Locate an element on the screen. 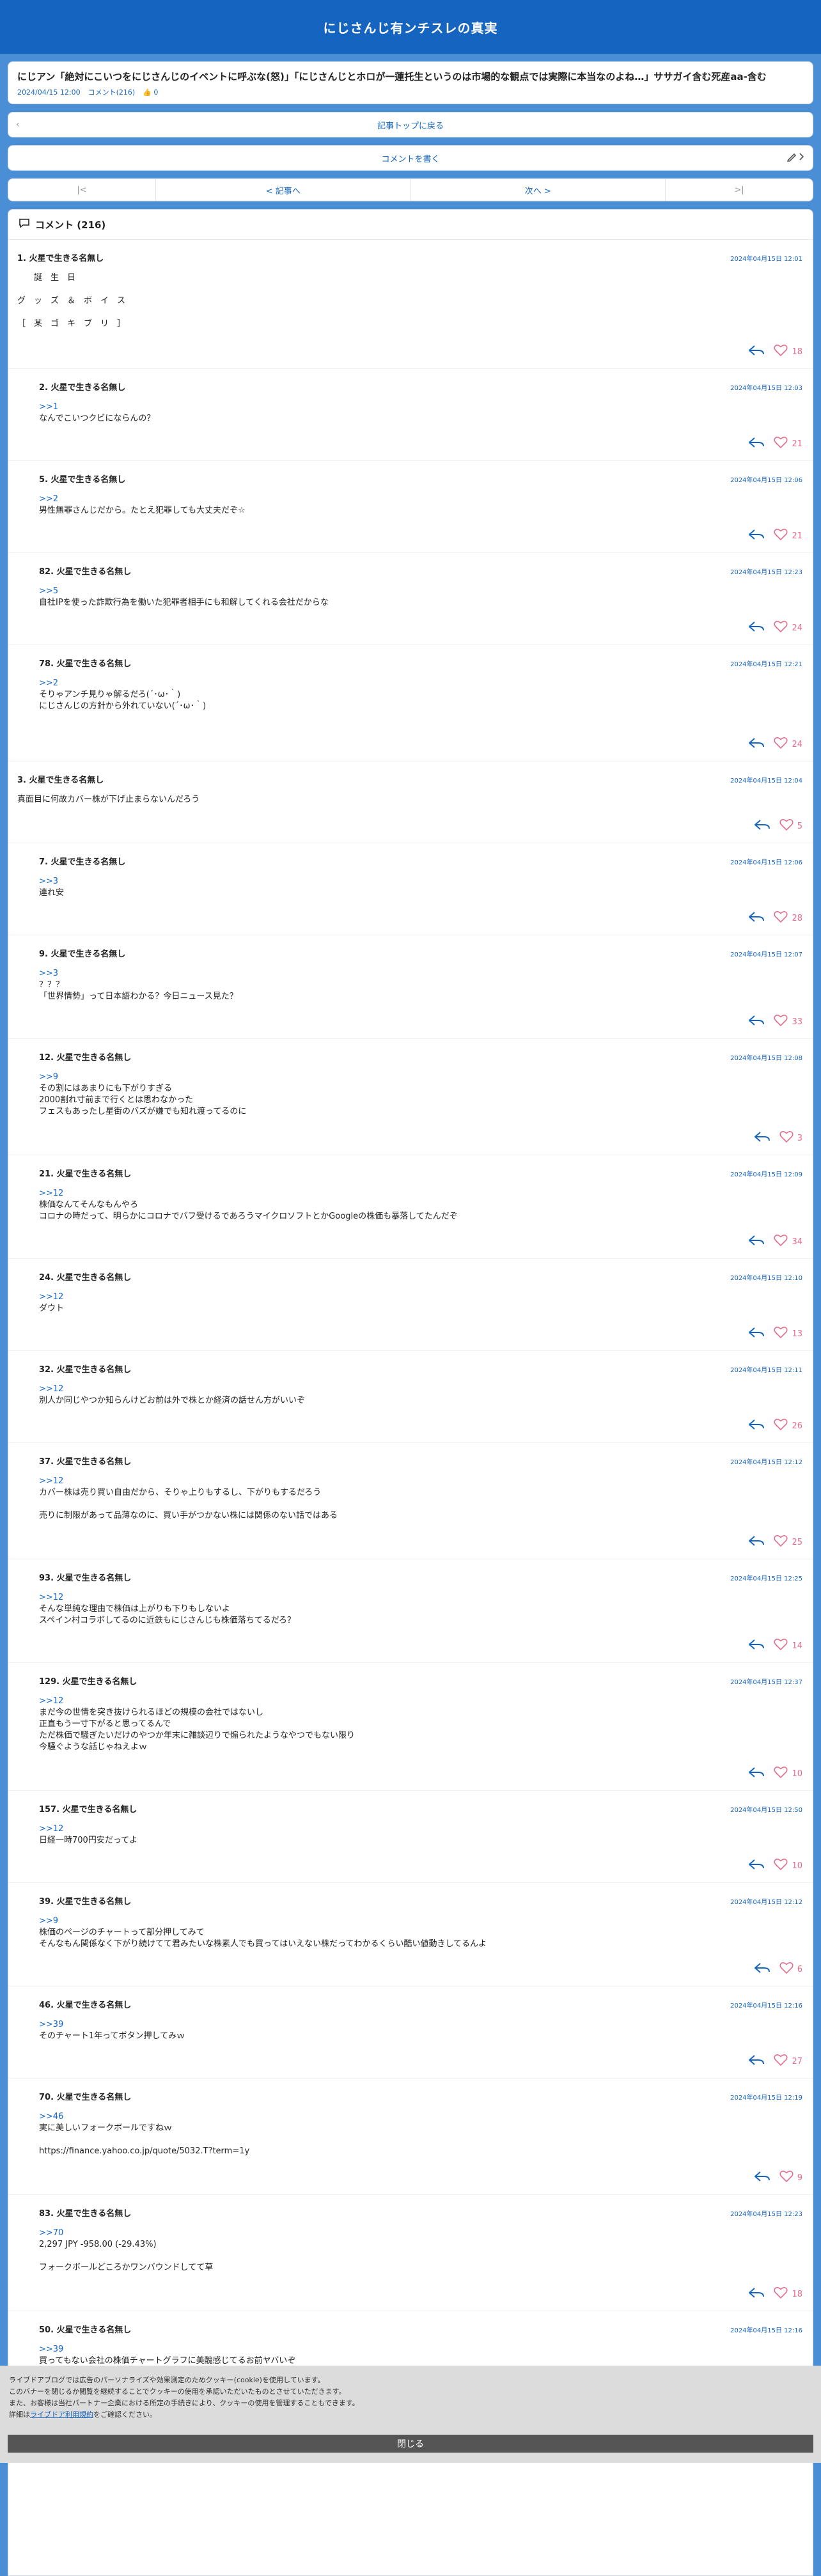 This screenshot has height=2576, width=821. comment-date: 2024年04月15日 12:21 is located at coordinates (766, 664).